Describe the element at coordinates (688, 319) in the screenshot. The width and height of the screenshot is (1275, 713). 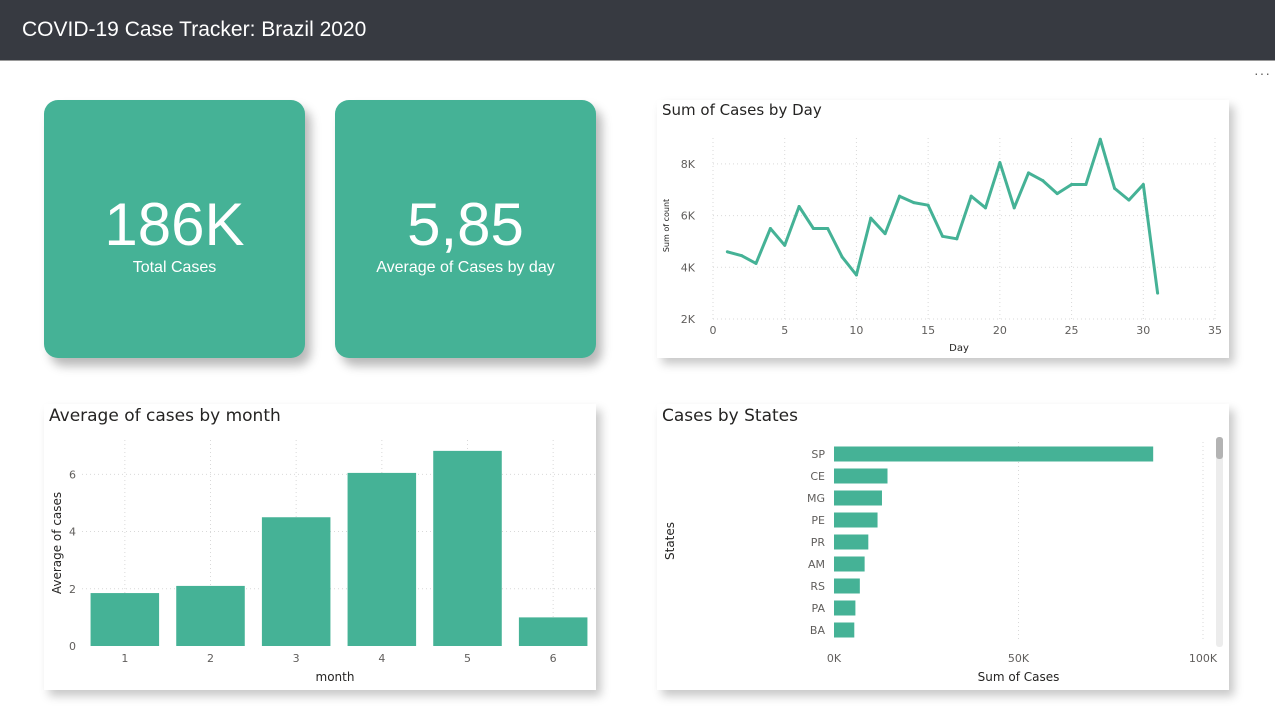
I see `y-tick-label: 2K` at that location.